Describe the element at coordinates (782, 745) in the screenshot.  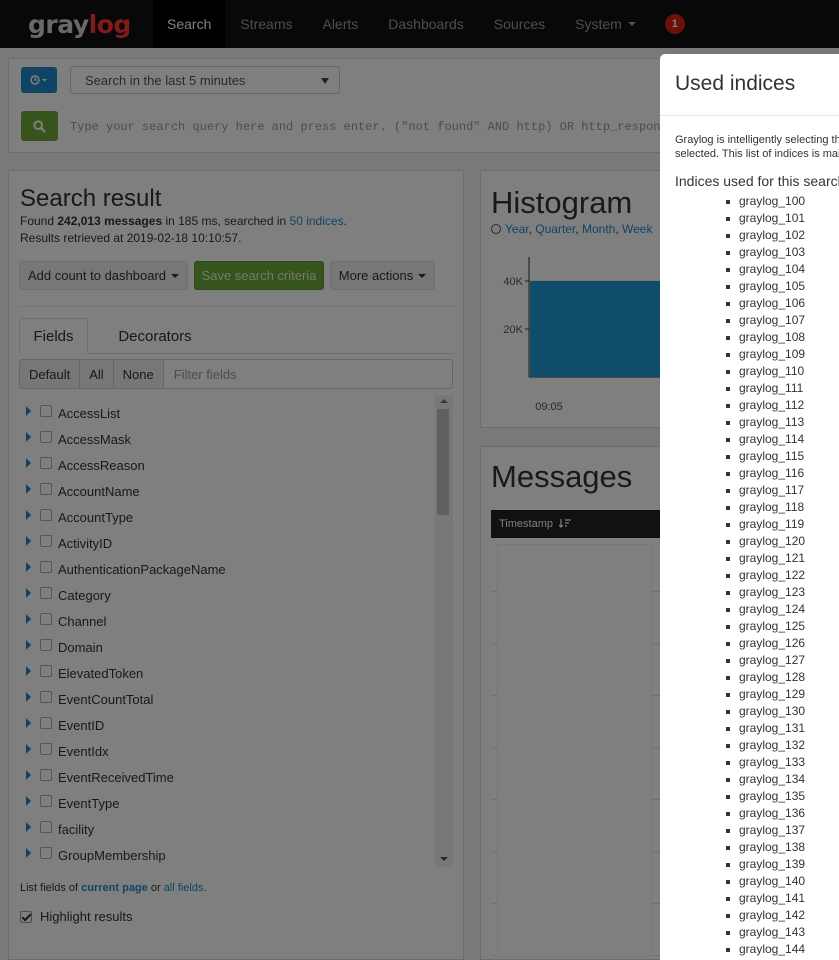
I see `index-item: graylog_132` at that location.